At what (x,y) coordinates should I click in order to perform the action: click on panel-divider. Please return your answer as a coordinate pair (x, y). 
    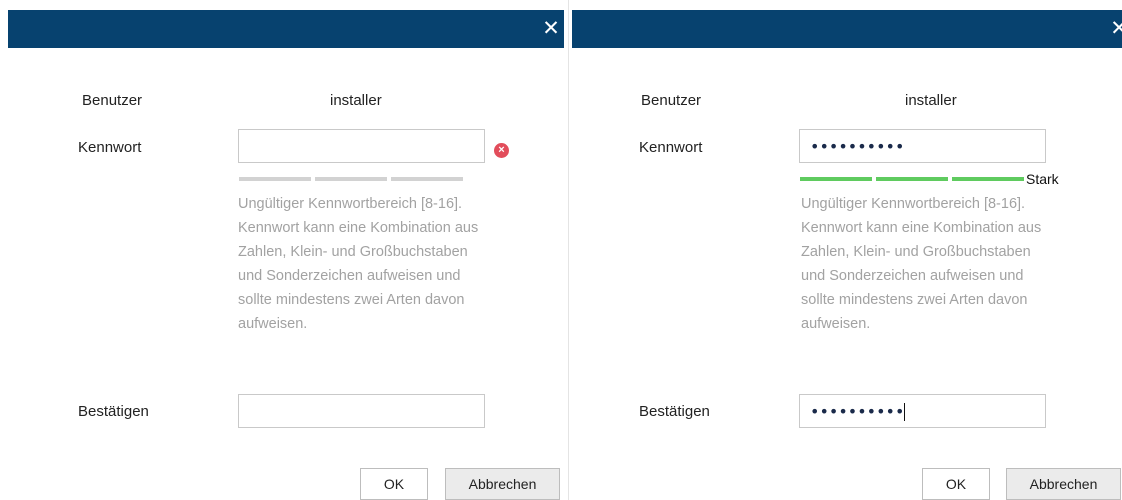
    Looking at the image, I should click on (568, 250).